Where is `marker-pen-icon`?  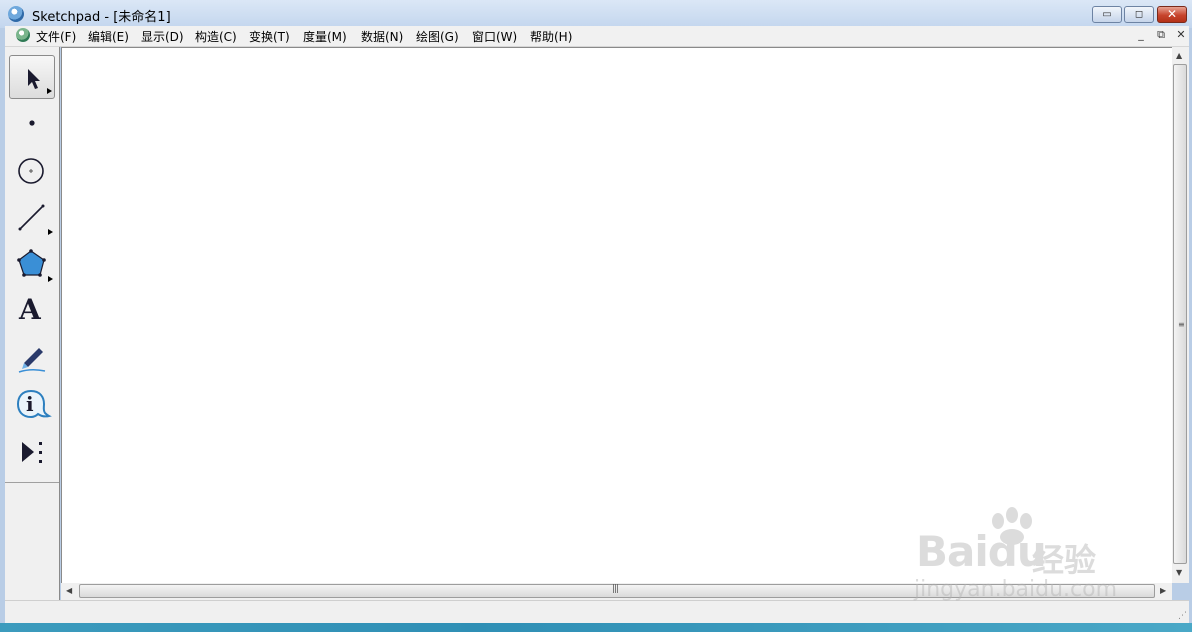 marker-pen-icon is located at coordinates (32, 360).